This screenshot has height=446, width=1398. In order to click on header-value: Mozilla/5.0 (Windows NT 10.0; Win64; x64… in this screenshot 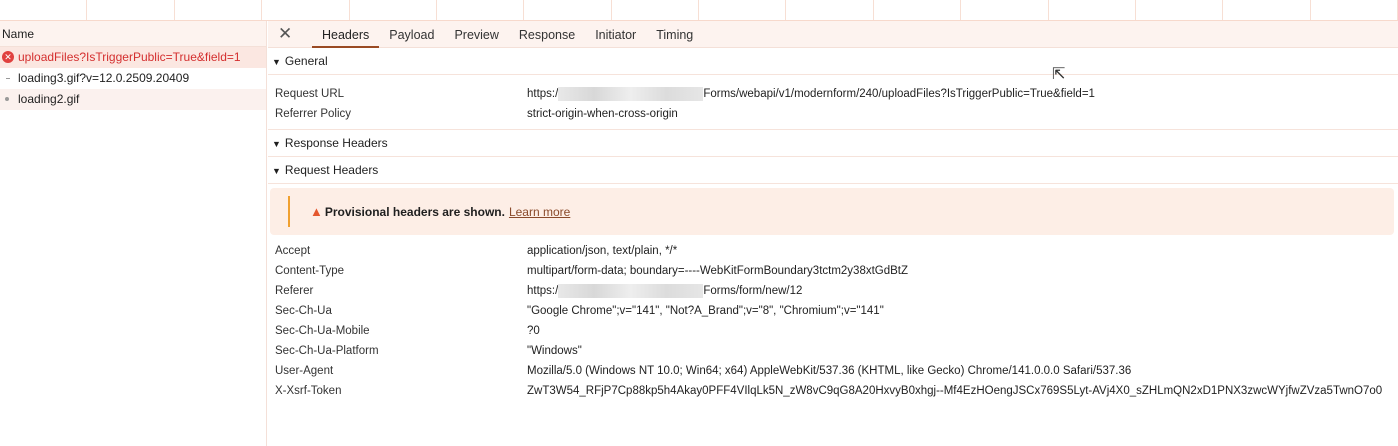, I will do `click(829, 371)`.